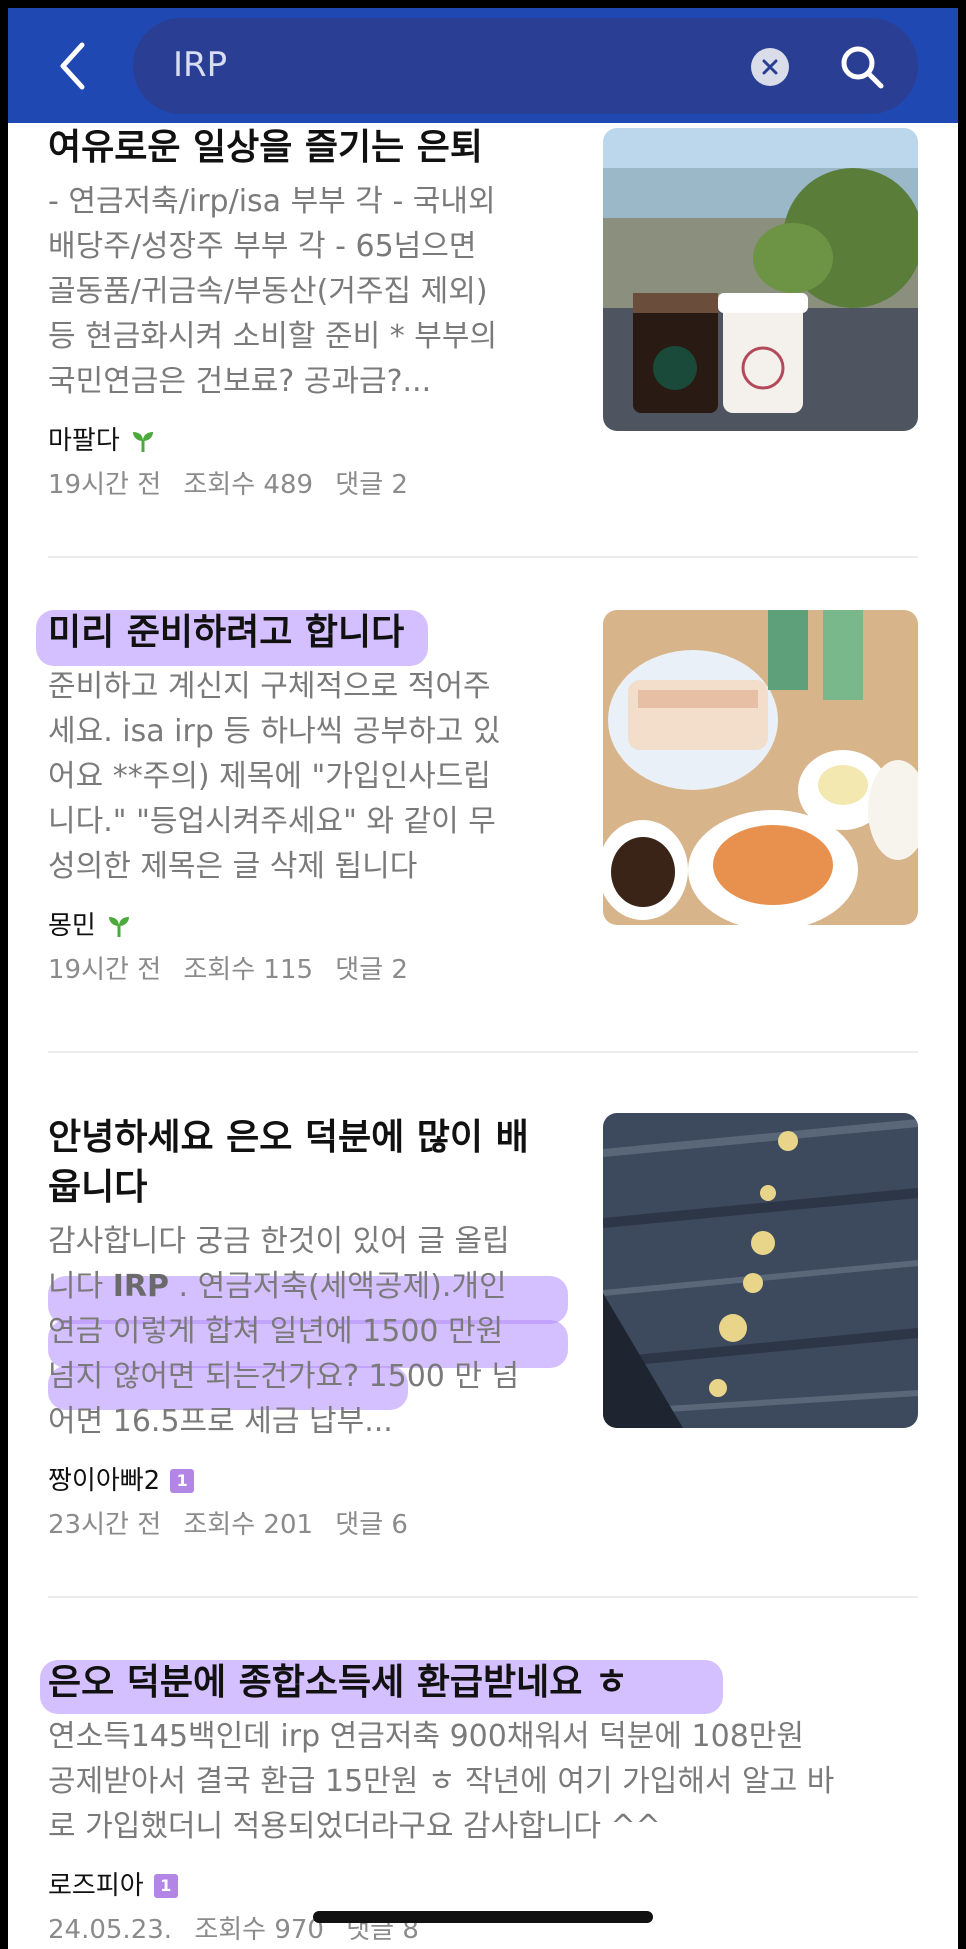 This screenshot has height=1949, width=966. Describe the element at coordinates (453, 65) in the screenshot. I see `search-input` at that location.